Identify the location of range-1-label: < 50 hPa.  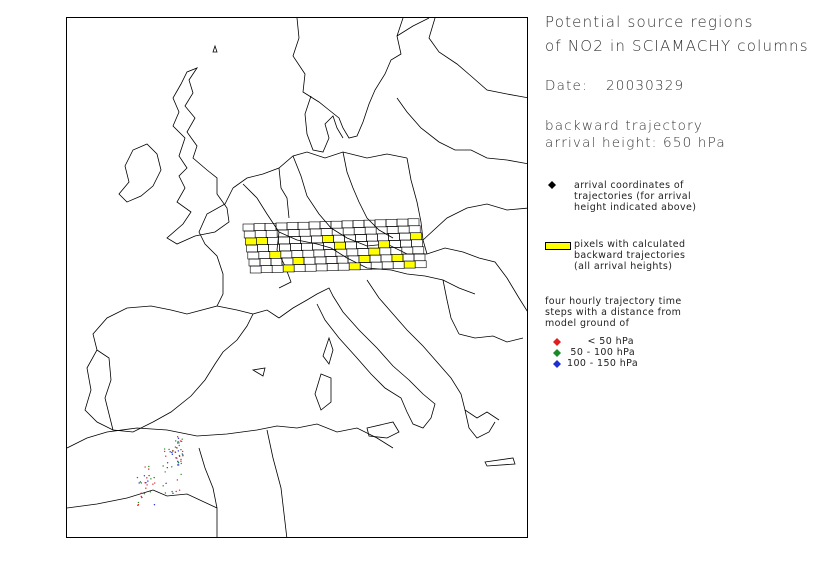
(600, 341).